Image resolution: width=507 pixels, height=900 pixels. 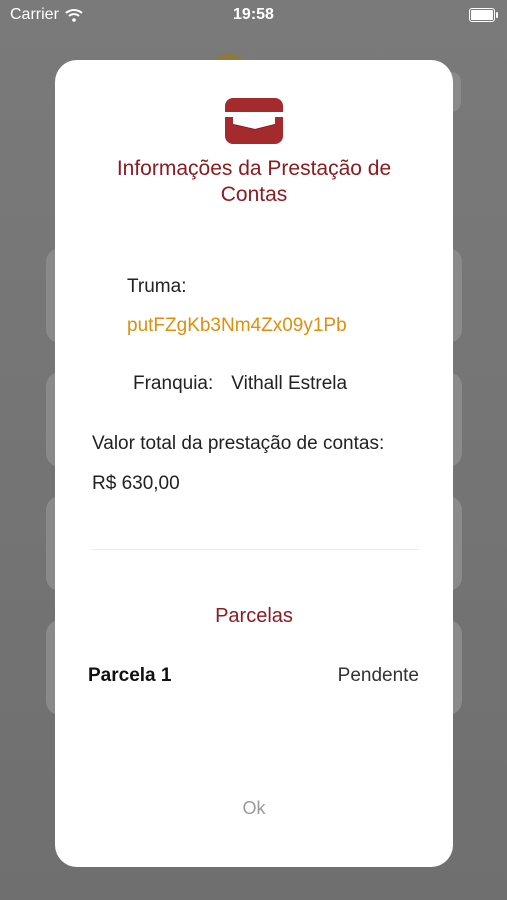 I want to click on divider, so click(x=255, y=549).